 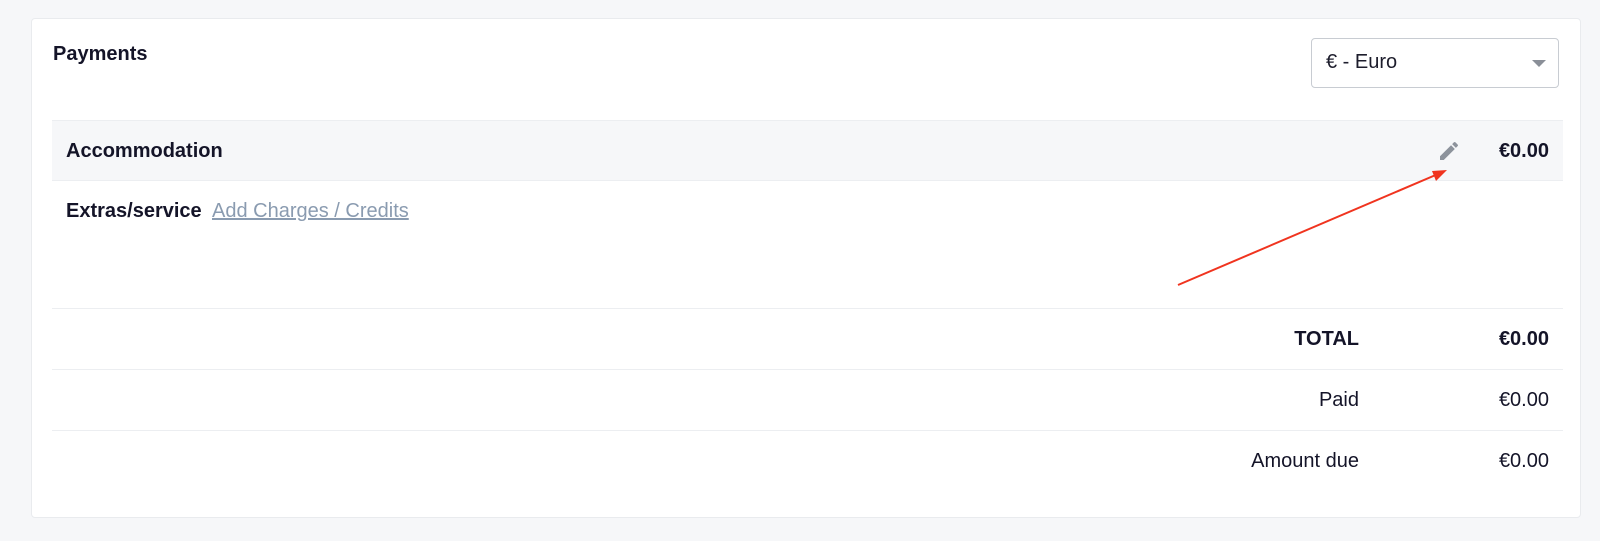 I want to click on accommodation-row: Accommodation €0.00, so click(x=807, y=150).